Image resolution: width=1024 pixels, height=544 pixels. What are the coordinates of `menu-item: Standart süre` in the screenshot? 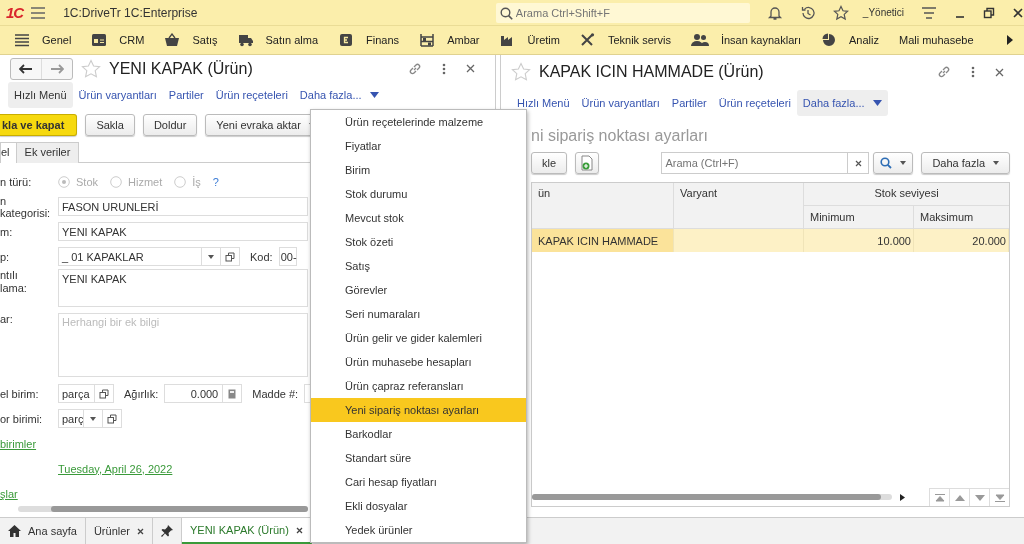 It's located at (418, 458).